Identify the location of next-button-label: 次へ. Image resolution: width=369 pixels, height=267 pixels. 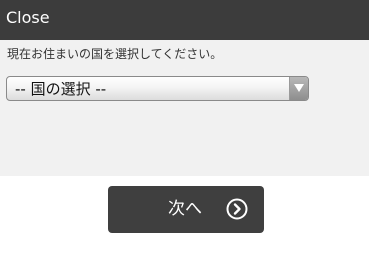
(185, 209).